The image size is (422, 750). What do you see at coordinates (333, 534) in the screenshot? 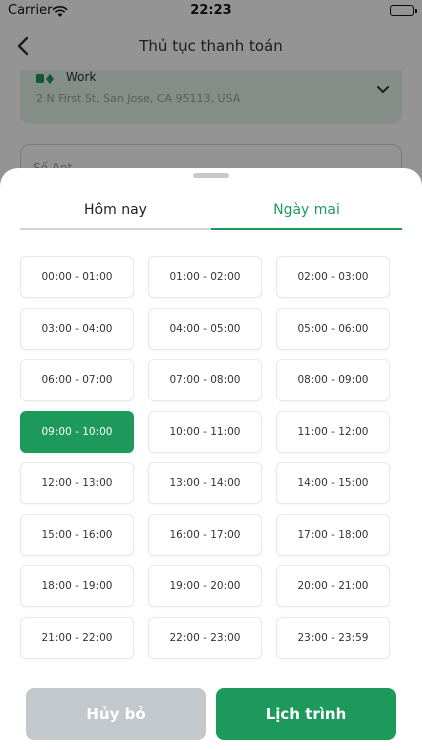
I see `time-slot: 17:00 - 18:00` at bounding box center [333, 534].